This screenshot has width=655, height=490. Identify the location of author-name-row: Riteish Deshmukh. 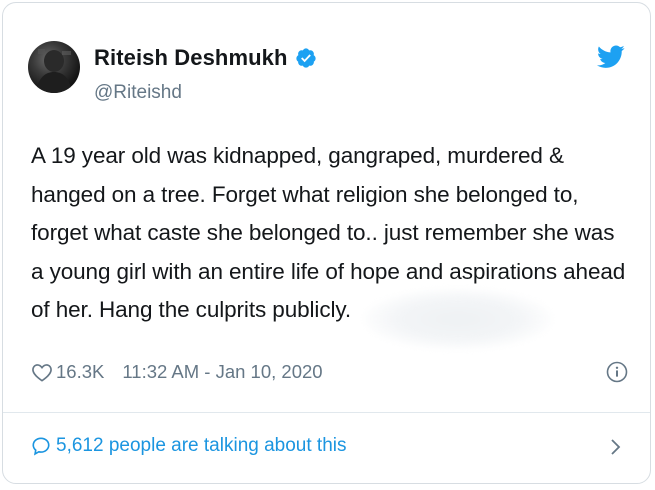
(205, 58).